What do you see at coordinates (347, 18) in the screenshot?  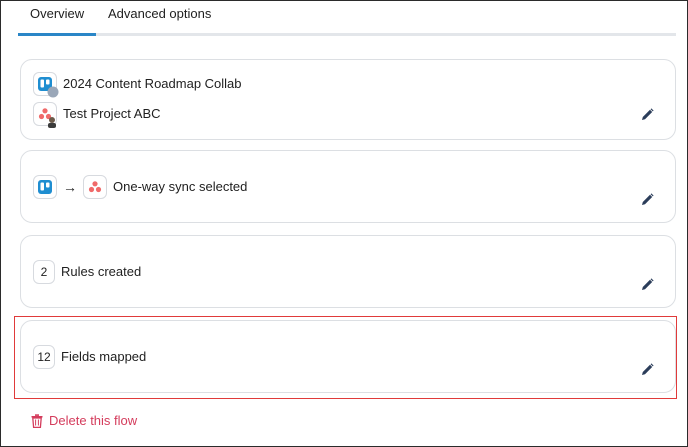 I see `tab-bar: Overview Advanced options` at bounding box center [347, 18].